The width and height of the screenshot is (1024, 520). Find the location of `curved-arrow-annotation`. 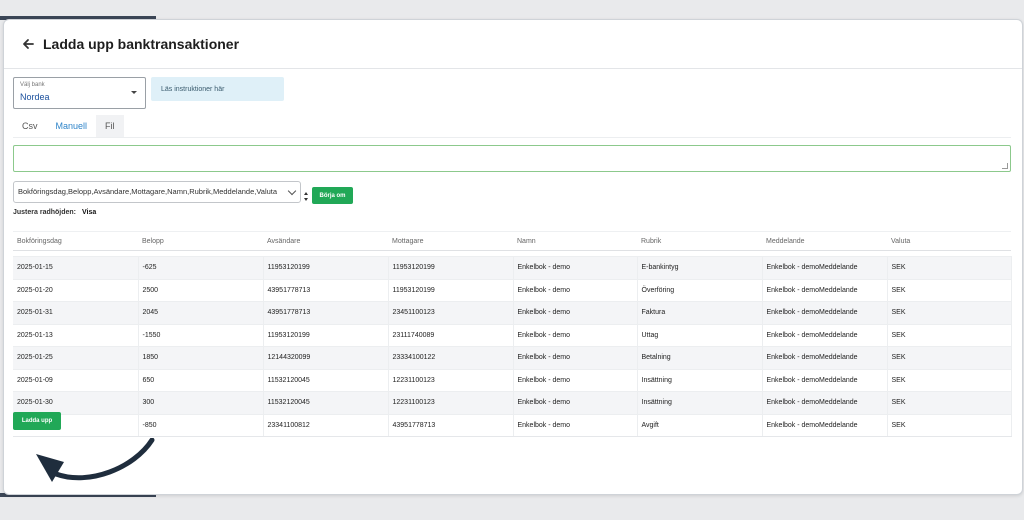

curved-arrow-annotation is located at coordinates (95, 460).